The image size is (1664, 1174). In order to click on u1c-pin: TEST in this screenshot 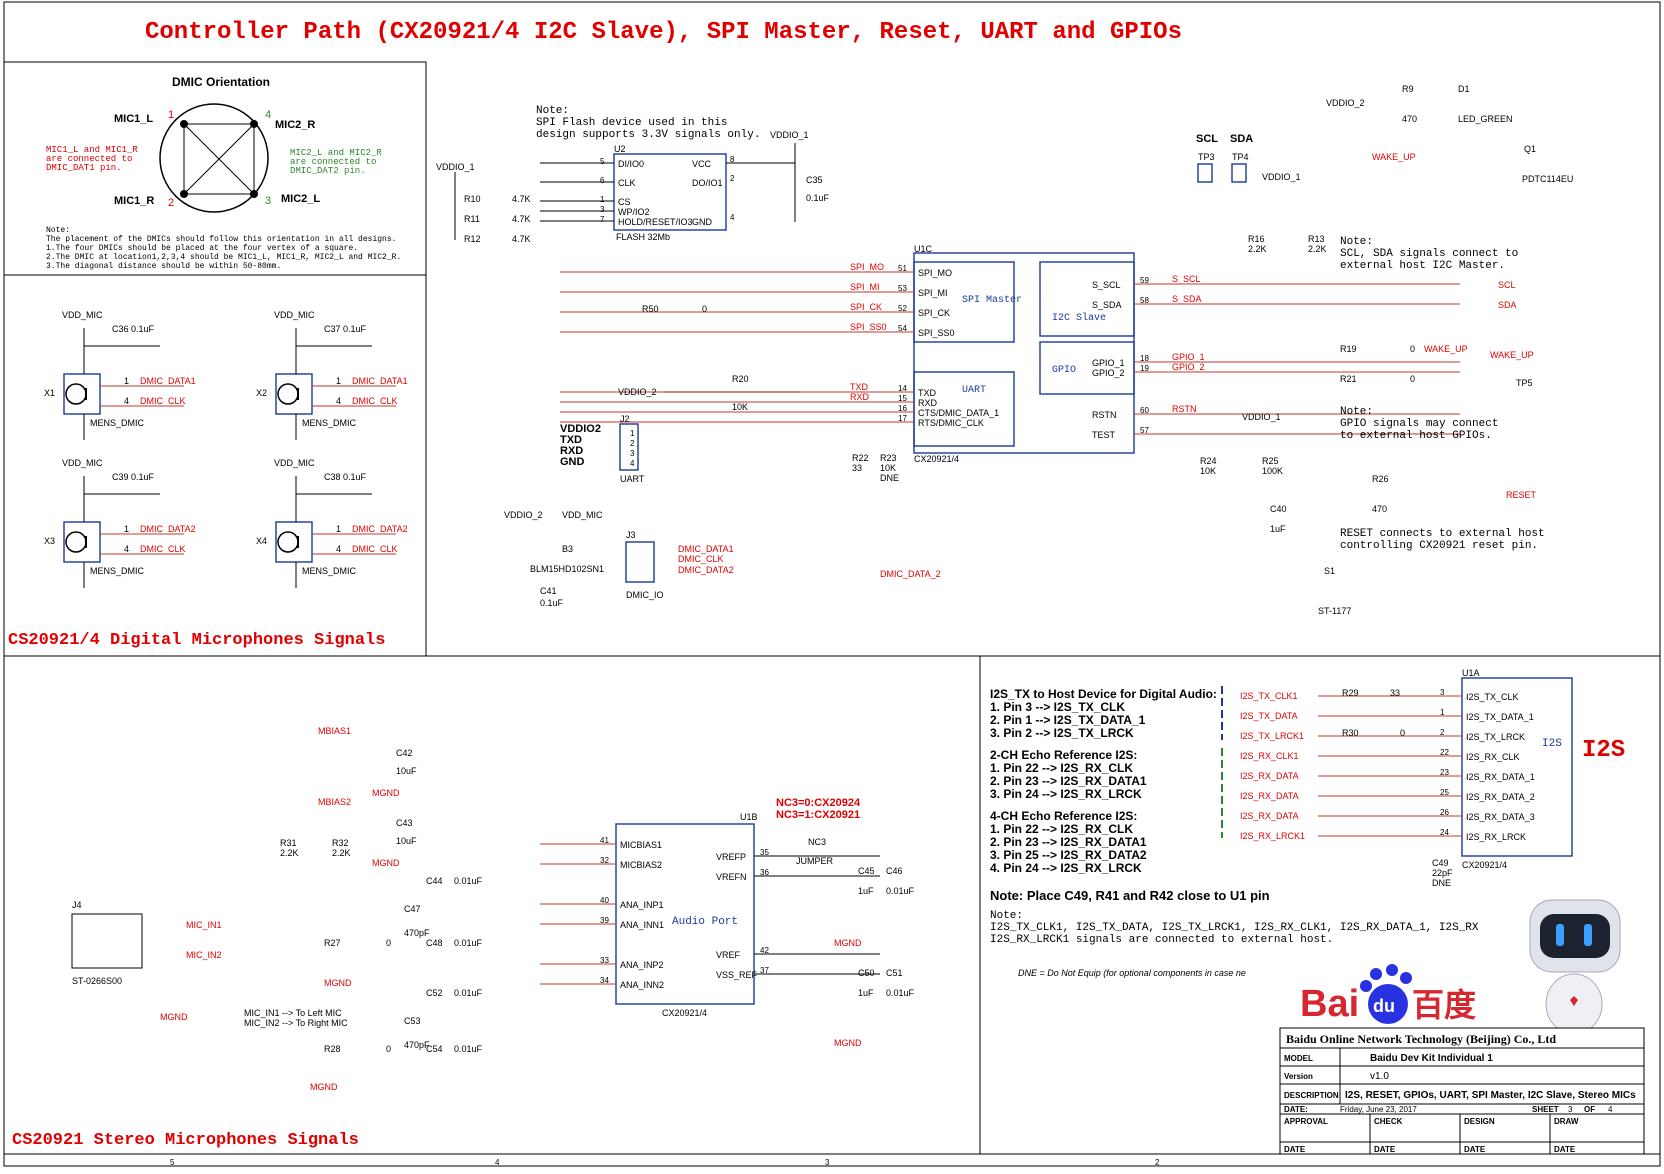, I will do `click(1104, 435)`.